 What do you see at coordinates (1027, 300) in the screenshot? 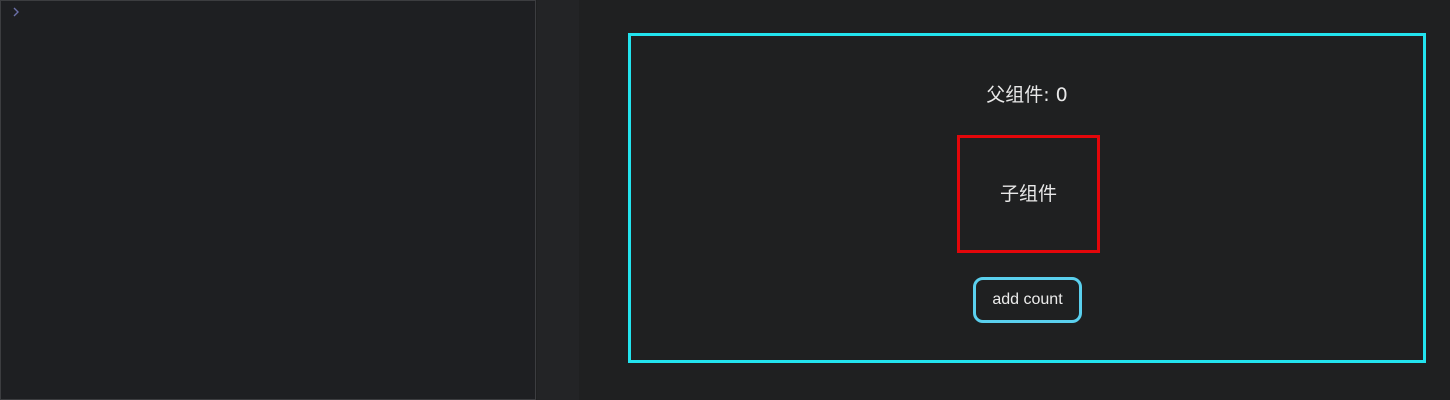
I see `add-count-button: add count` at bounding box center [1027, 300].